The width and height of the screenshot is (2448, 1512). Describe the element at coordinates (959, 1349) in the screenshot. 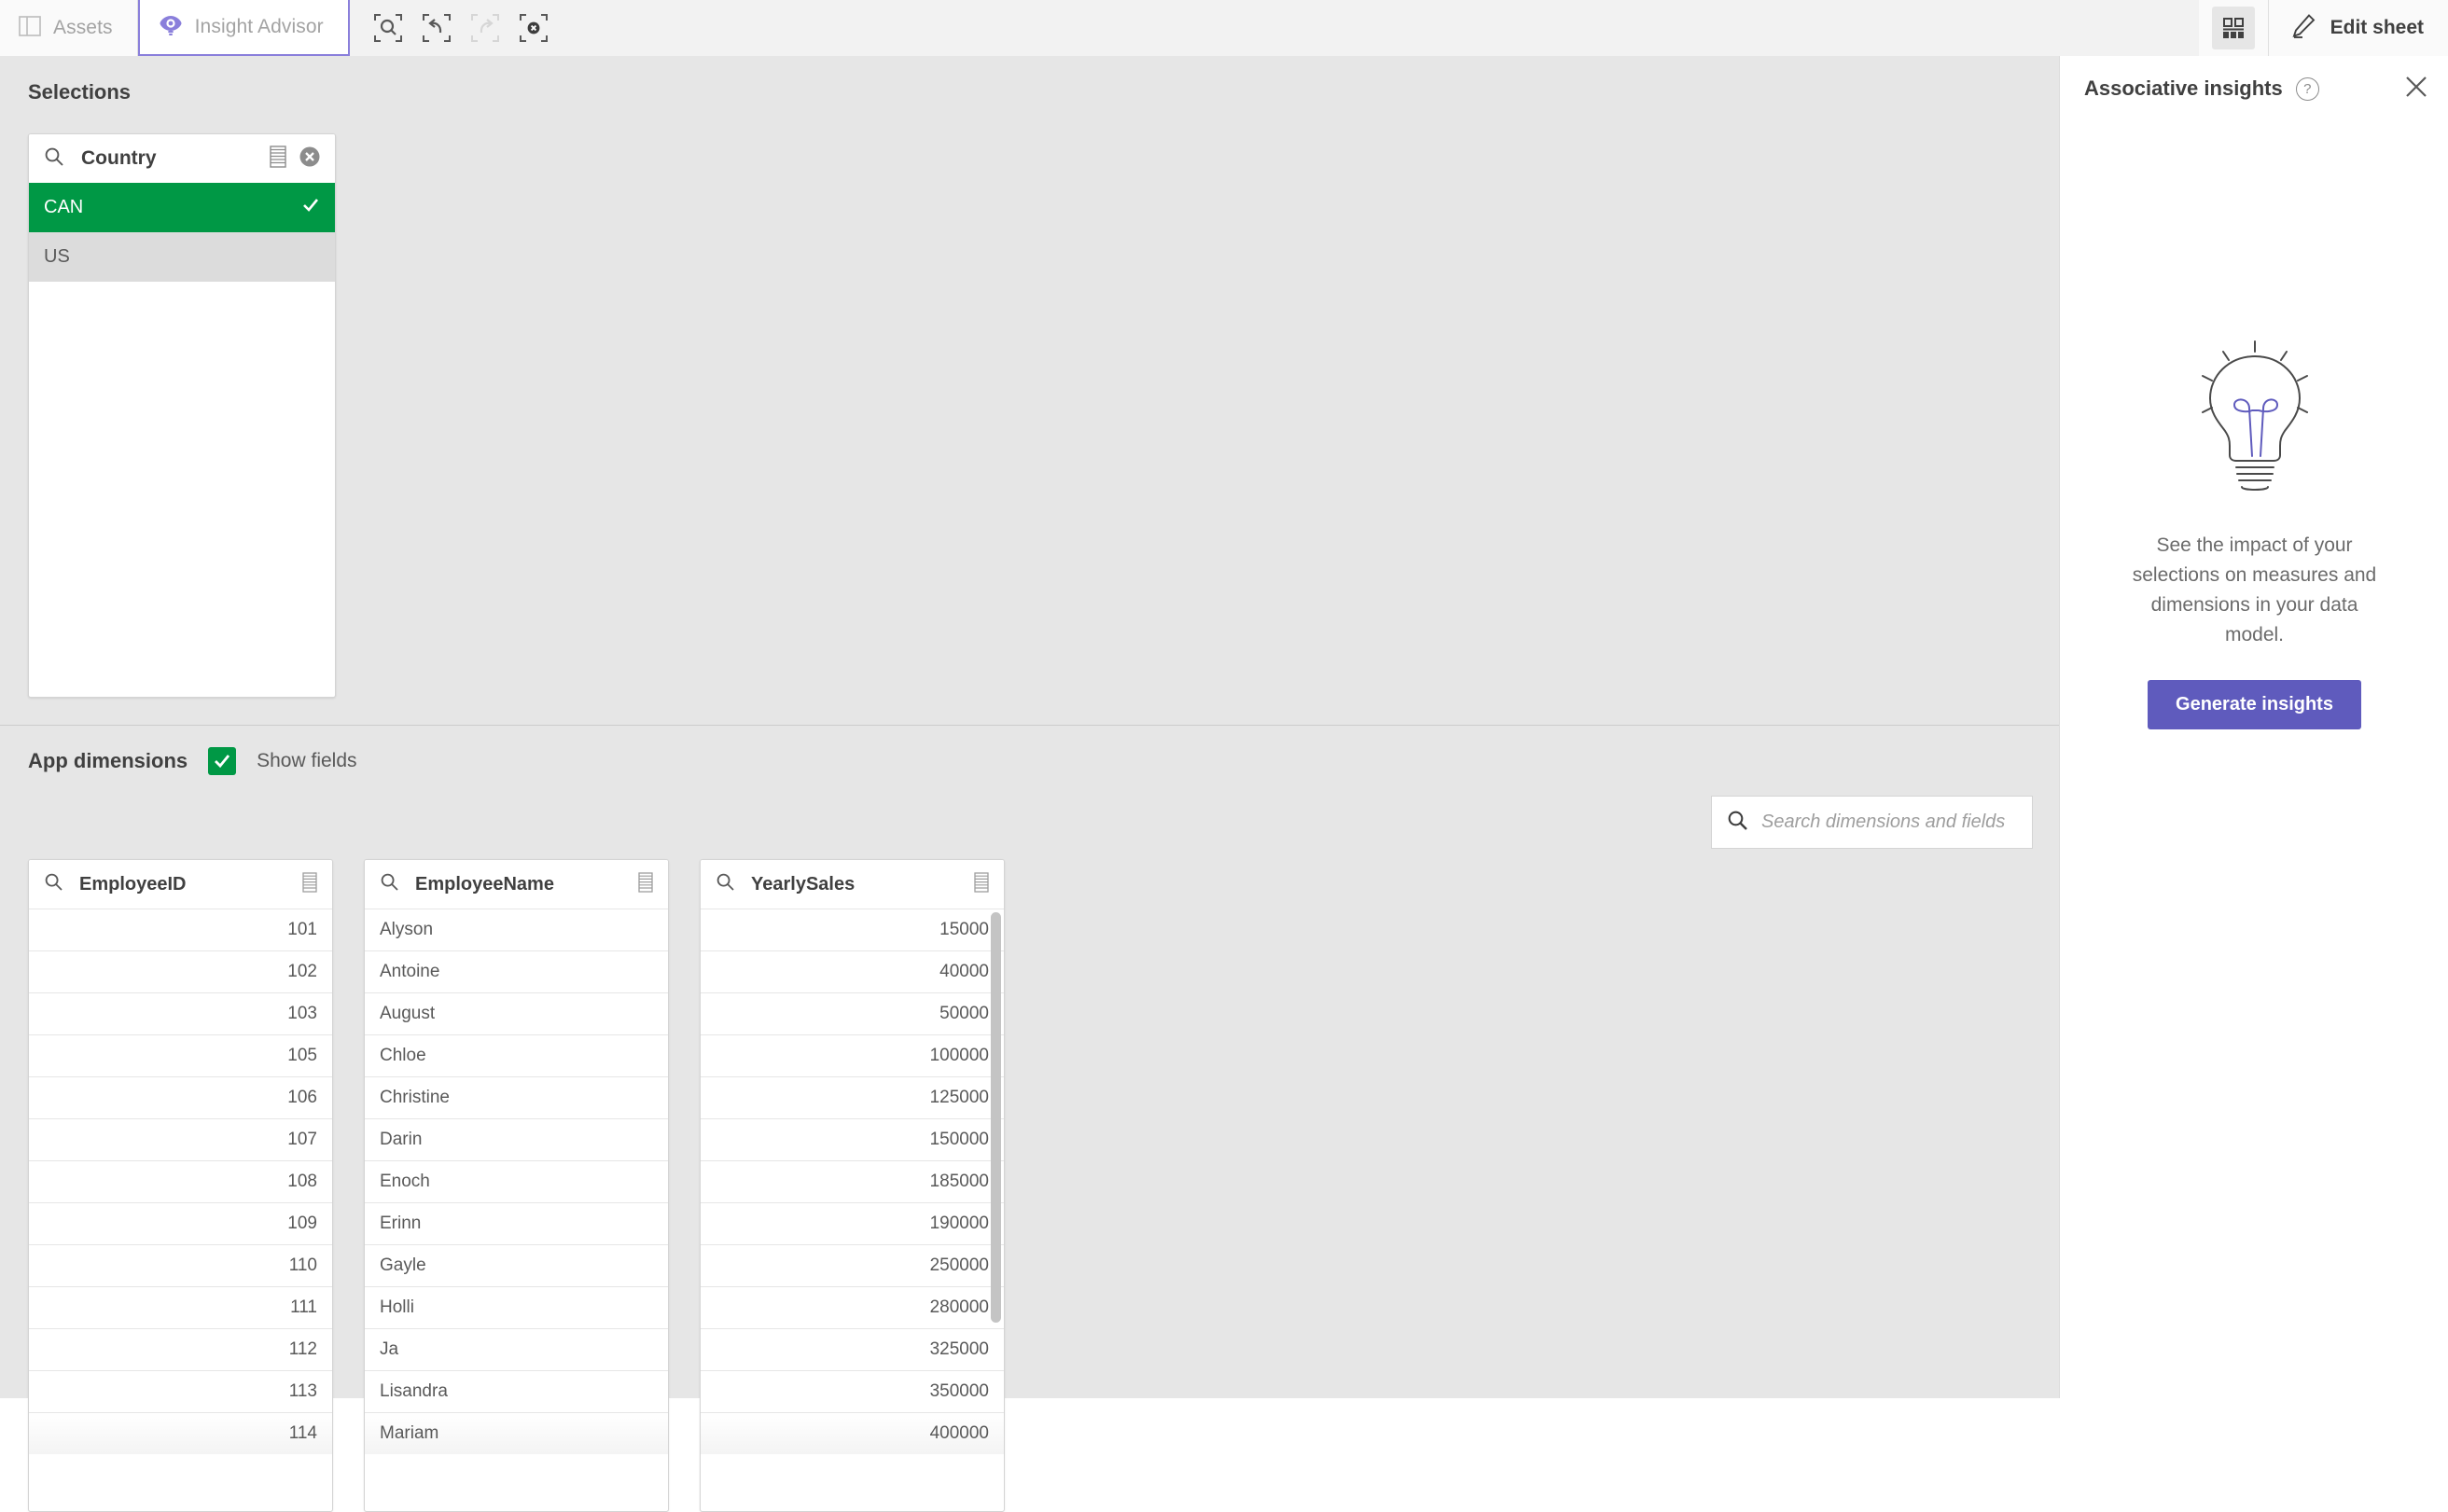

I see `list-item-label: 325000` at that location.